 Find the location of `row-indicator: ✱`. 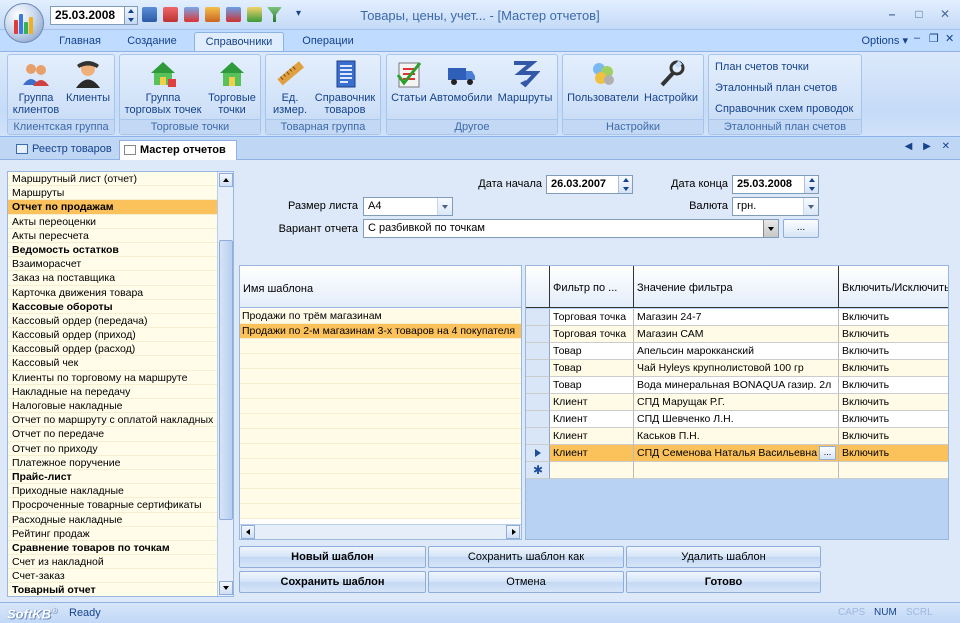

row-indicator: ✱ is located at coordinates (538, 470).